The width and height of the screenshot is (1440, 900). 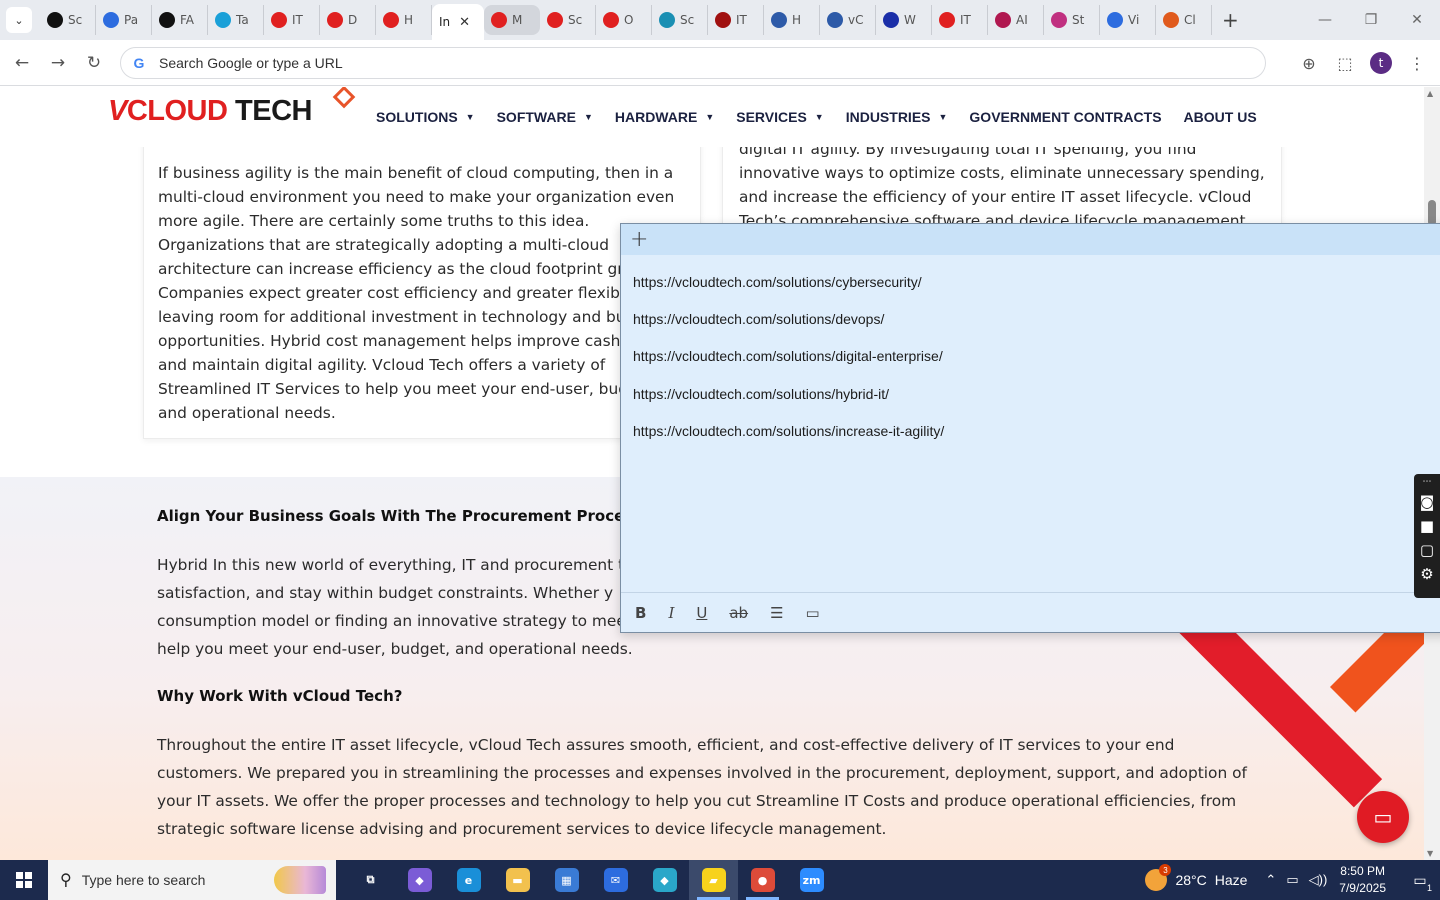 I want to click on browser-tab: St, so click(x=1072, y=20).